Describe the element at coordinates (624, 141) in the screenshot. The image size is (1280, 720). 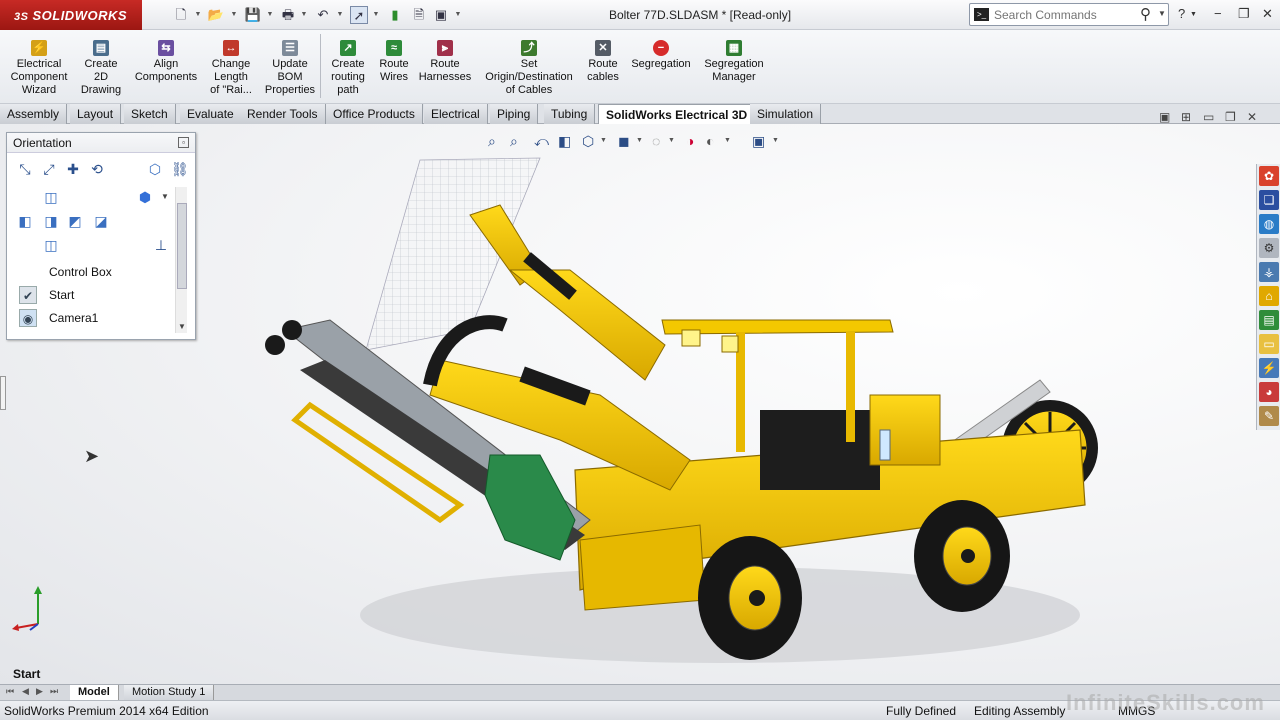
I see `display-style-icon: ◼` at that location.